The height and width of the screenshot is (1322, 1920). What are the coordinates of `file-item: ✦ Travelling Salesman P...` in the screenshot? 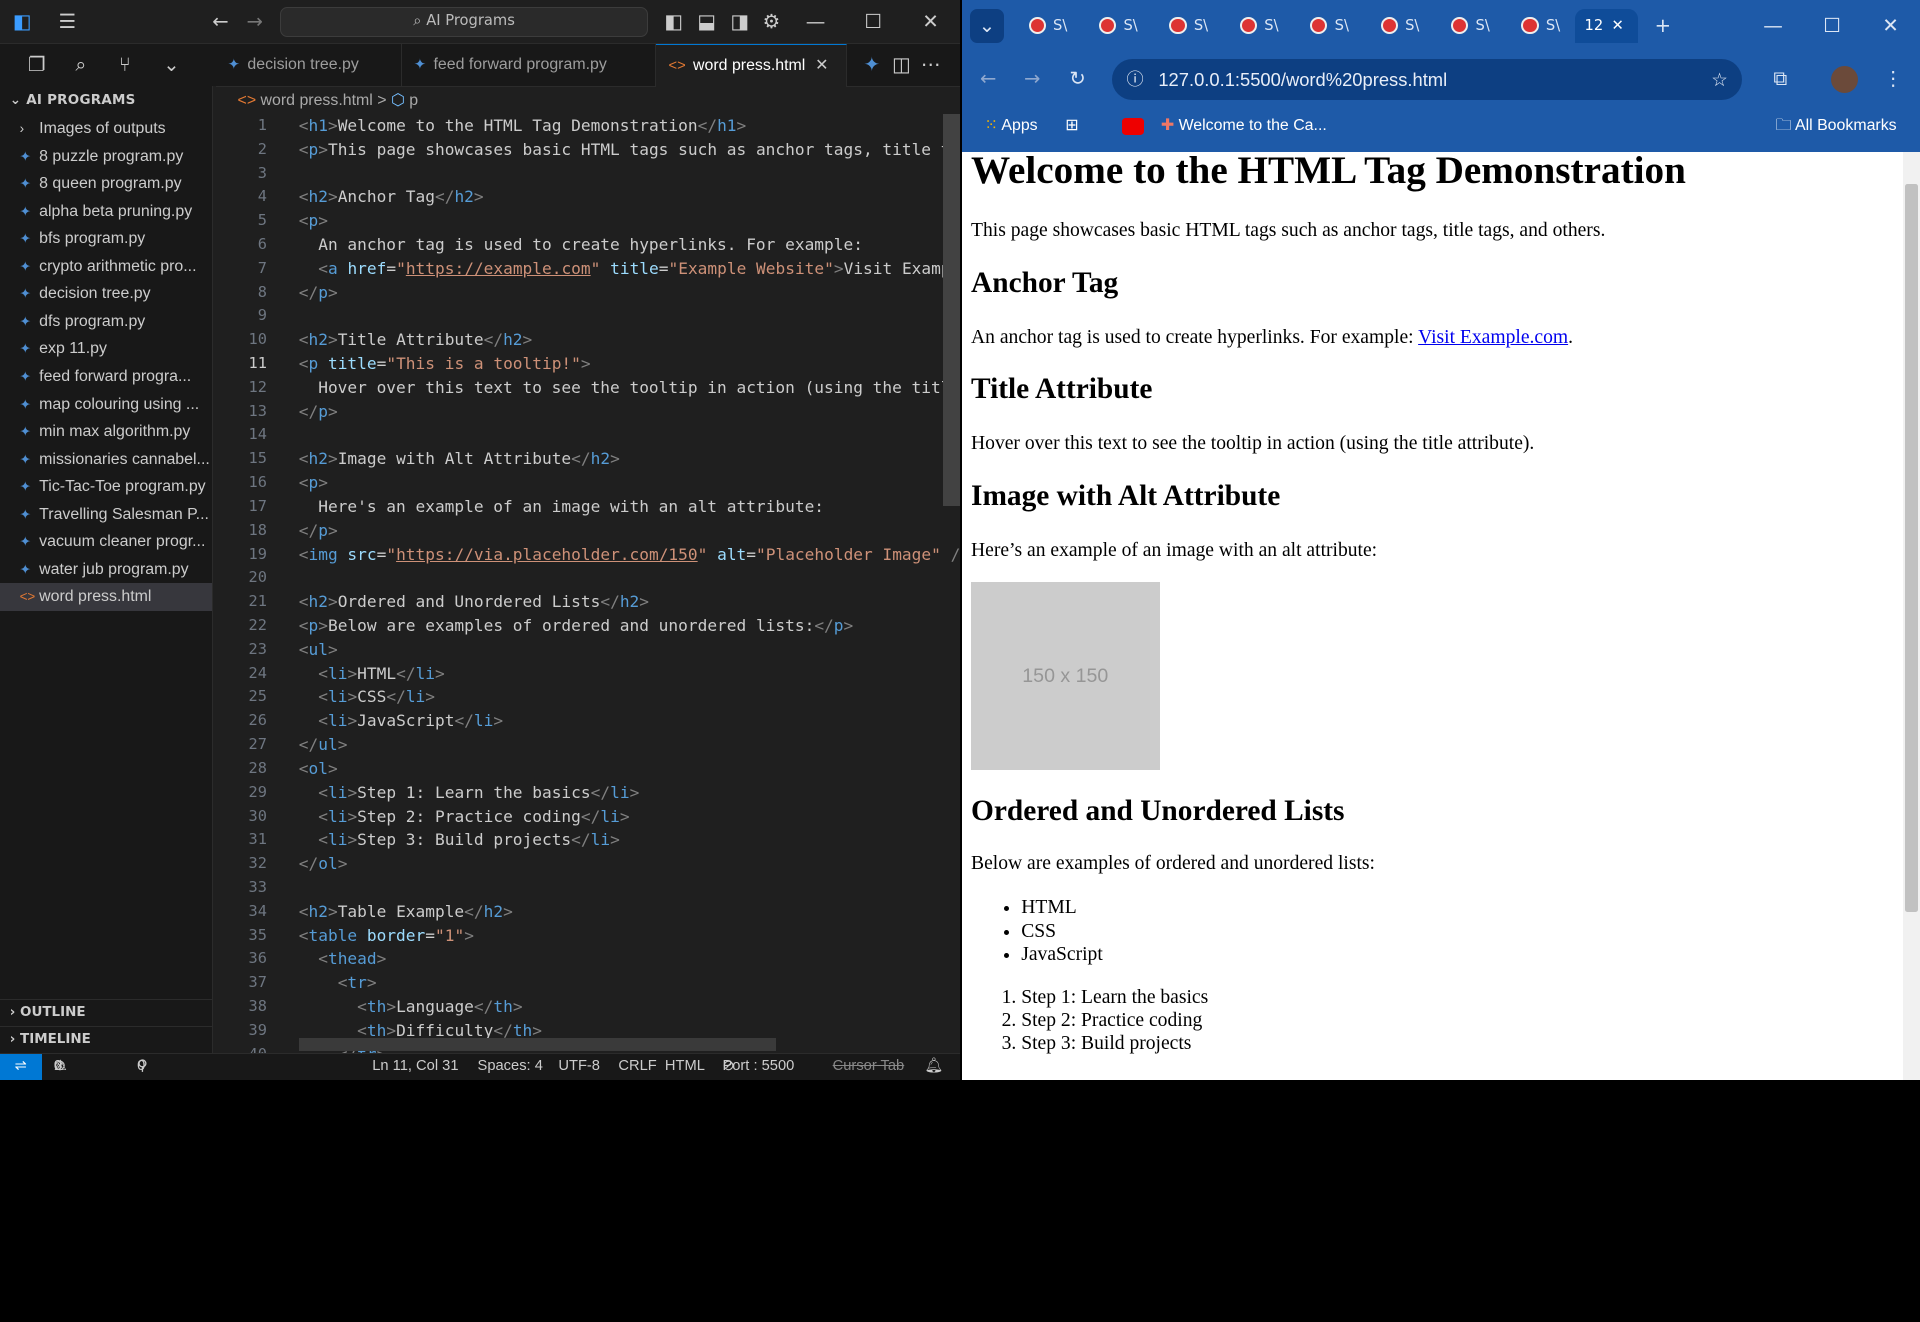 It's located at (106, 515).